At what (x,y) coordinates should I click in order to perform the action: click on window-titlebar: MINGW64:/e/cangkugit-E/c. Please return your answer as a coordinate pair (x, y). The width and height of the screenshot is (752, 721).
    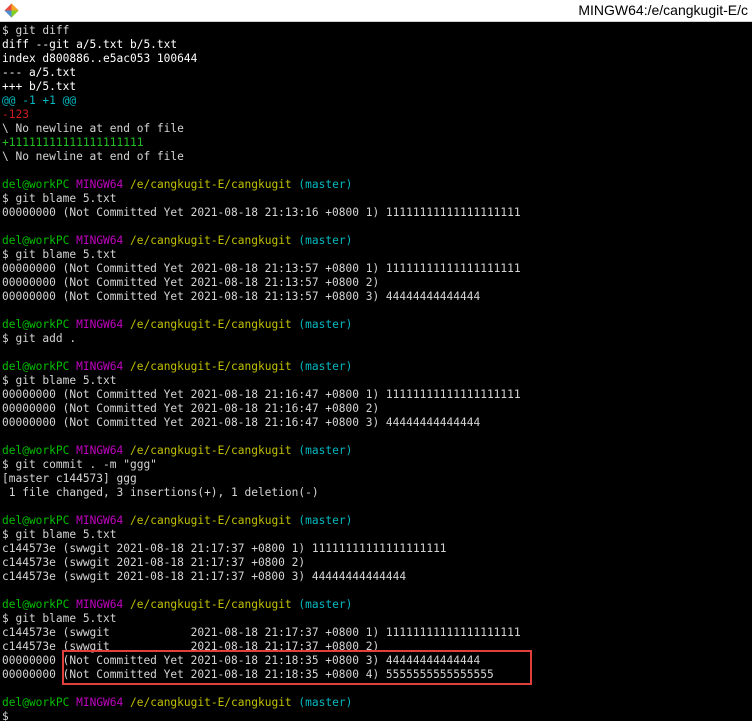
    Looking at the image, I should click on (376, 11).